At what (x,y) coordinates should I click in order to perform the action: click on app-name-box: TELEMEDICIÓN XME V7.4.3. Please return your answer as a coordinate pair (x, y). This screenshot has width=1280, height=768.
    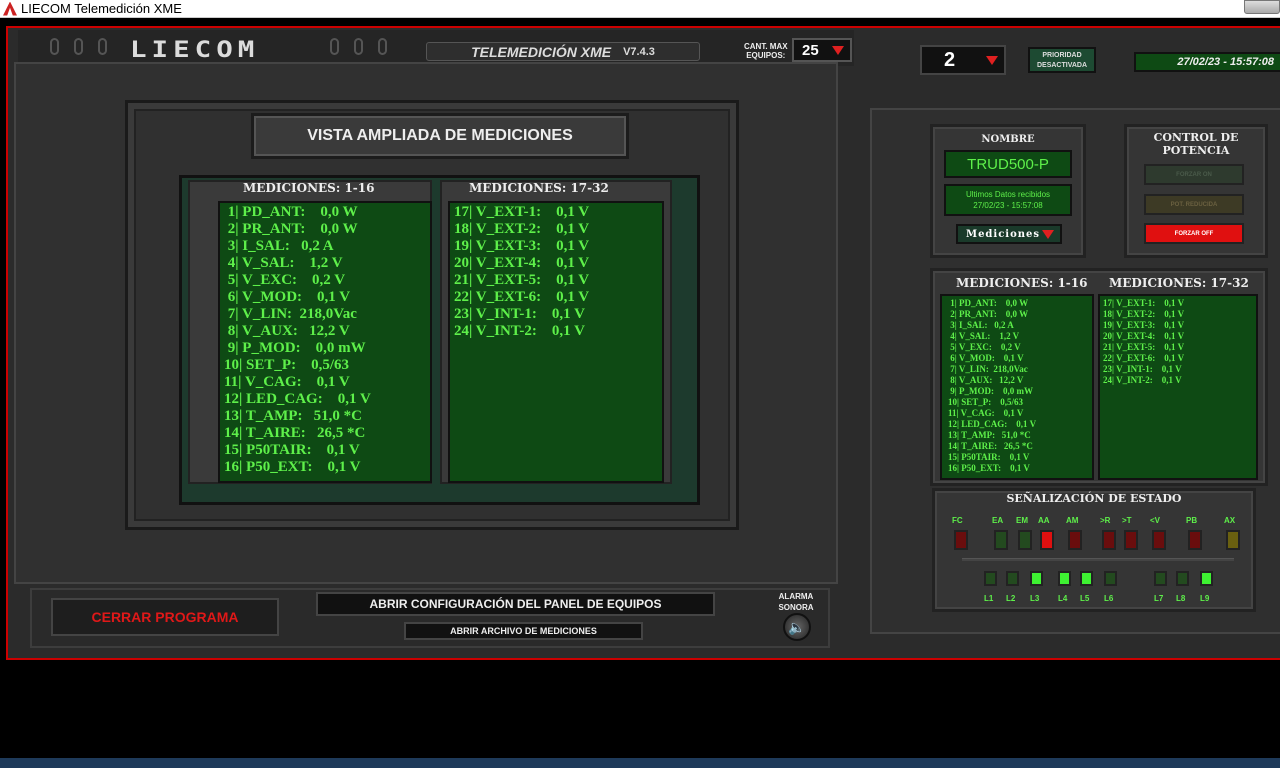
    Looking at the image, I should click on (563, 51).